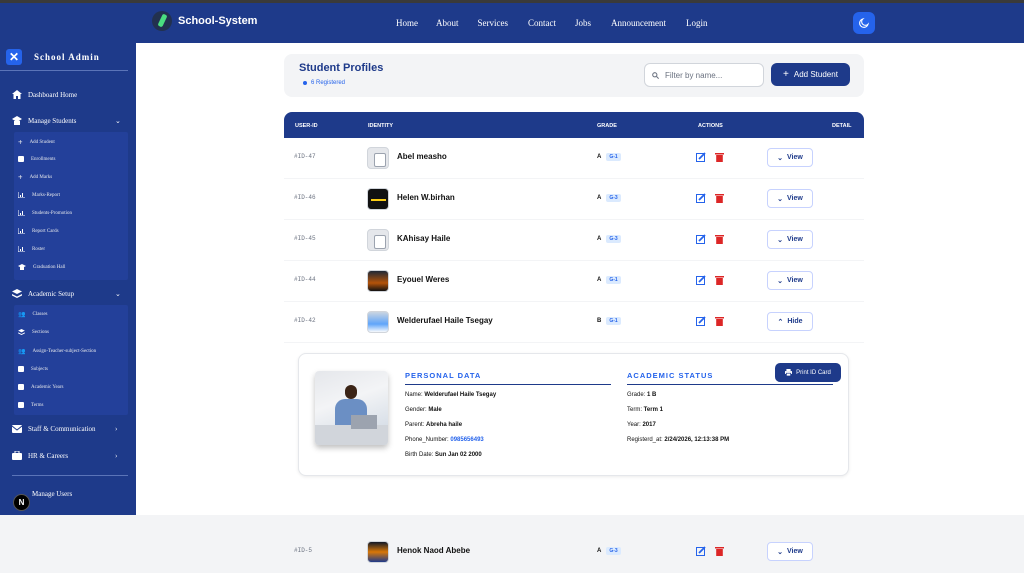 The width and height of the screenshot is (1024, 573). What do you see at coordinates (574, 125) in the screenshot?
I see `table-header: USER-ID IDENTITY GRADE ACTIONS DETAIL` at bounding box center [574, 125].